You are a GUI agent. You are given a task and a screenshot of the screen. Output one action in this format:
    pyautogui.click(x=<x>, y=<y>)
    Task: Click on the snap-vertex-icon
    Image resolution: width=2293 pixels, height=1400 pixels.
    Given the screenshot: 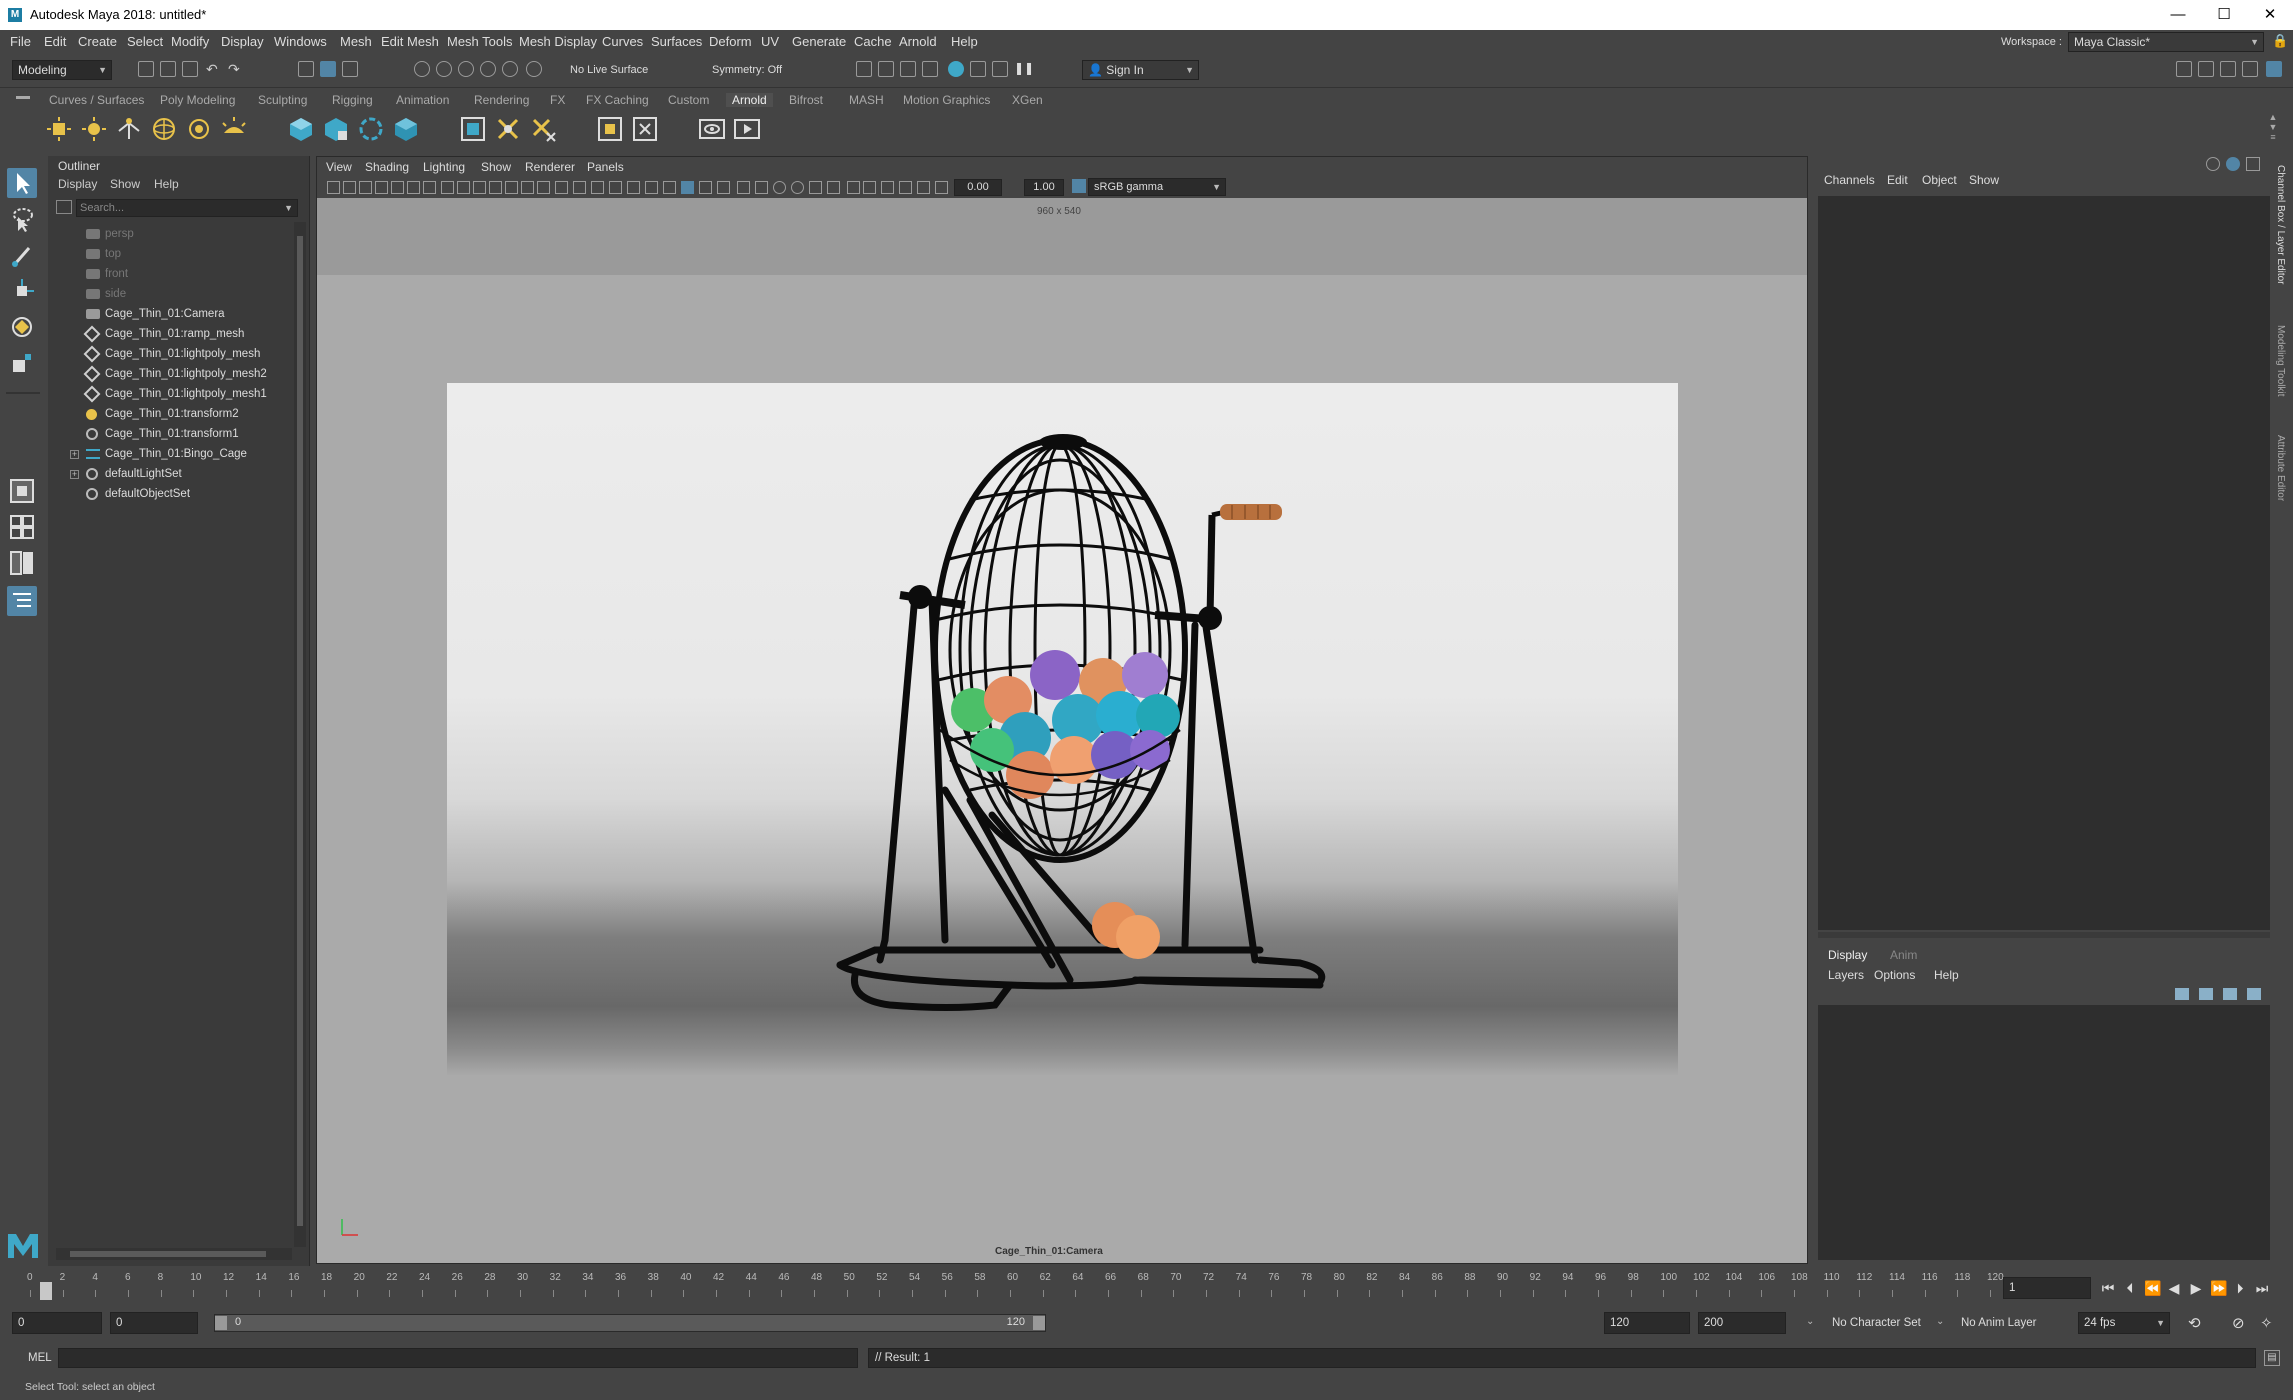 What is the action you would take?
    pyautogui.click(x=534, y=69)
    